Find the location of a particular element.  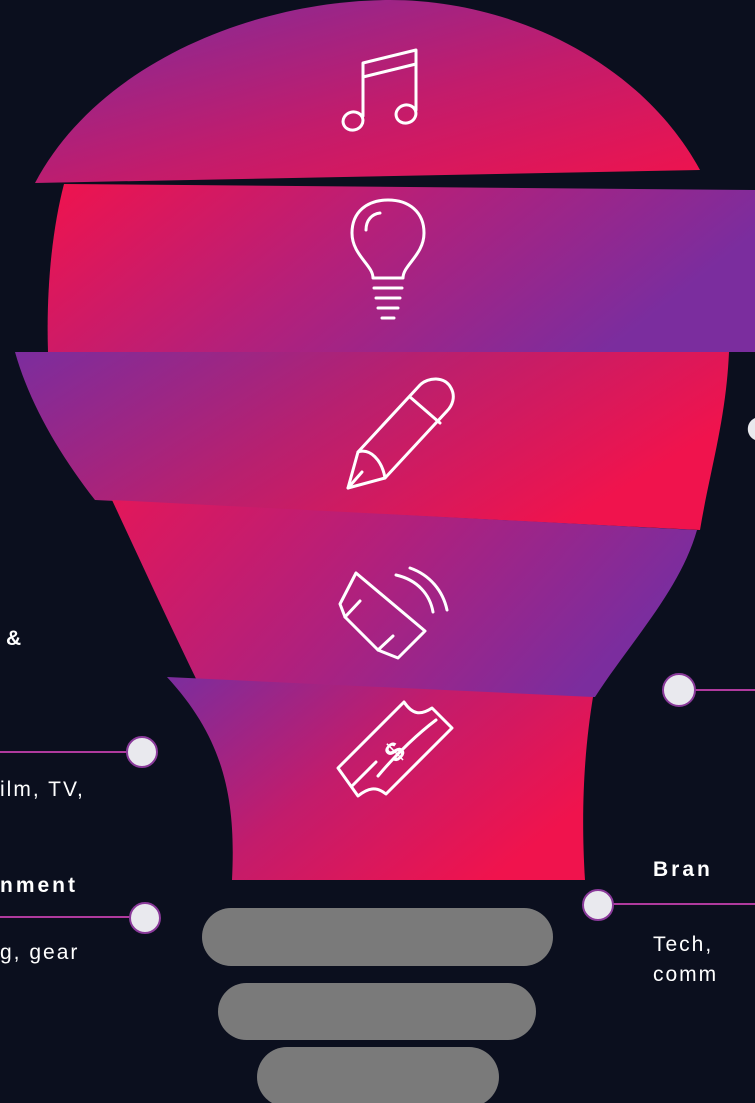

left-bottom-description-fragment: g, gear is located at coordinates (40, 952).